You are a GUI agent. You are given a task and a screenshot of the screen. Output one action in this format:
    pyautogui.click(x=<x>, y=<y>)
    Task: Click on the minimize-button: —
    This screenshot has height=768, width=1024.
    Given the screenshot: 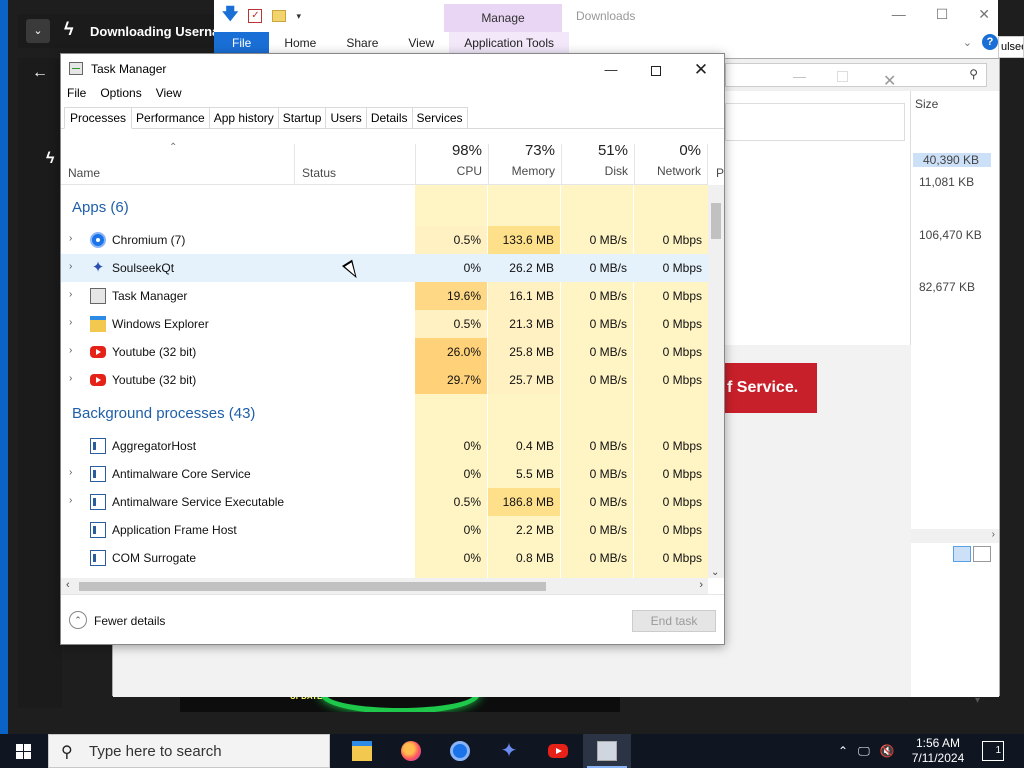 What is the action you would take?
    pyautogui.click(x=611, y=70)
    